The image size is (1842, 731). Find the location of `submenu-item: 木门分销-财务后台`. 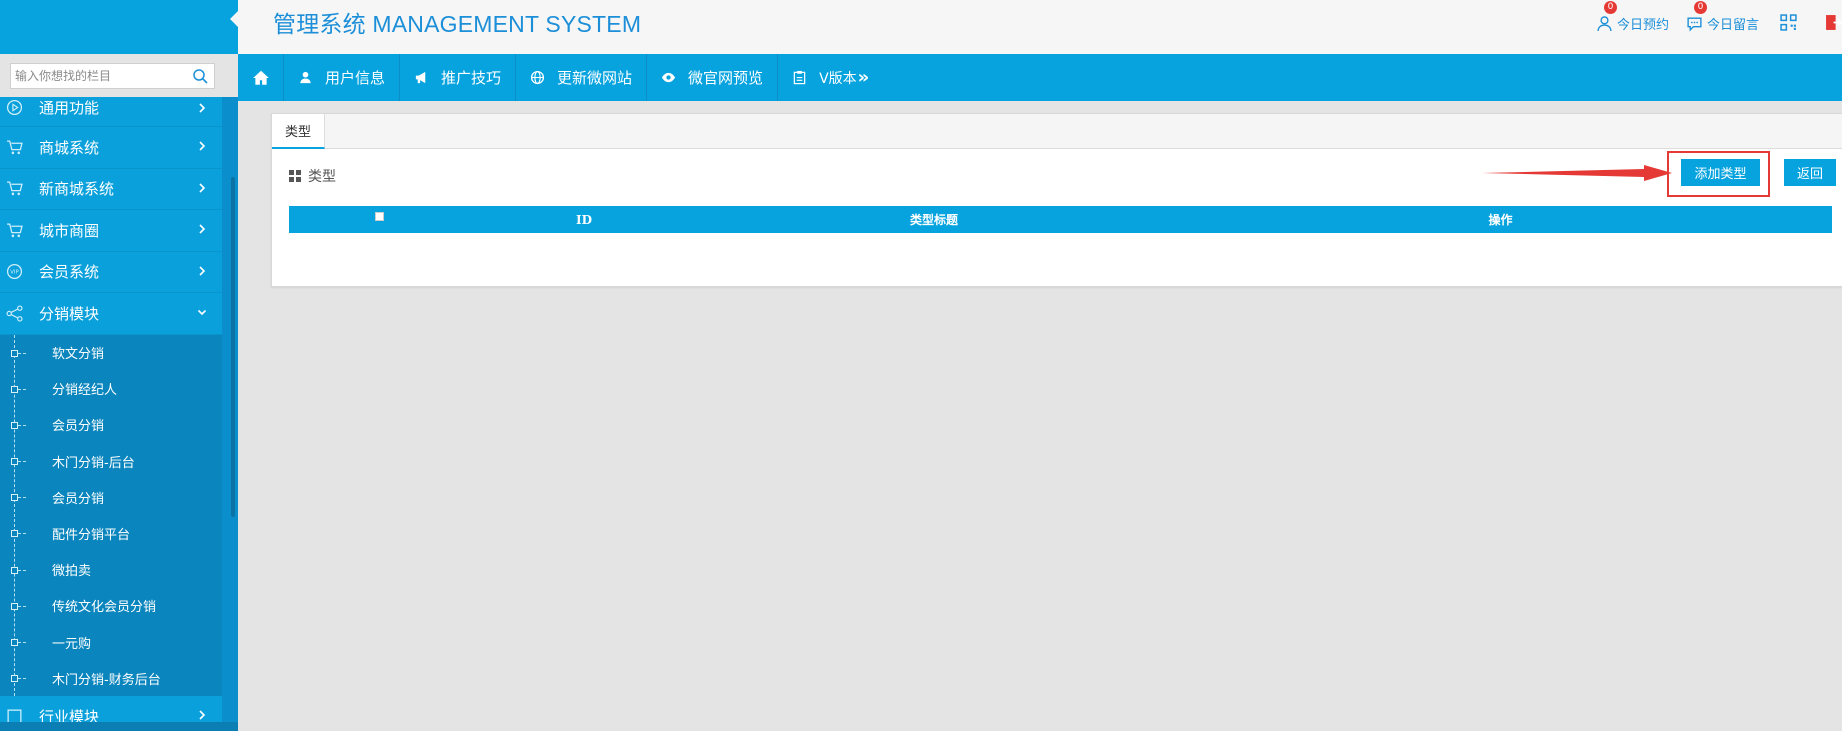

submenu-item: 木门分销-财务后台 is located at coordinates (111, 678).